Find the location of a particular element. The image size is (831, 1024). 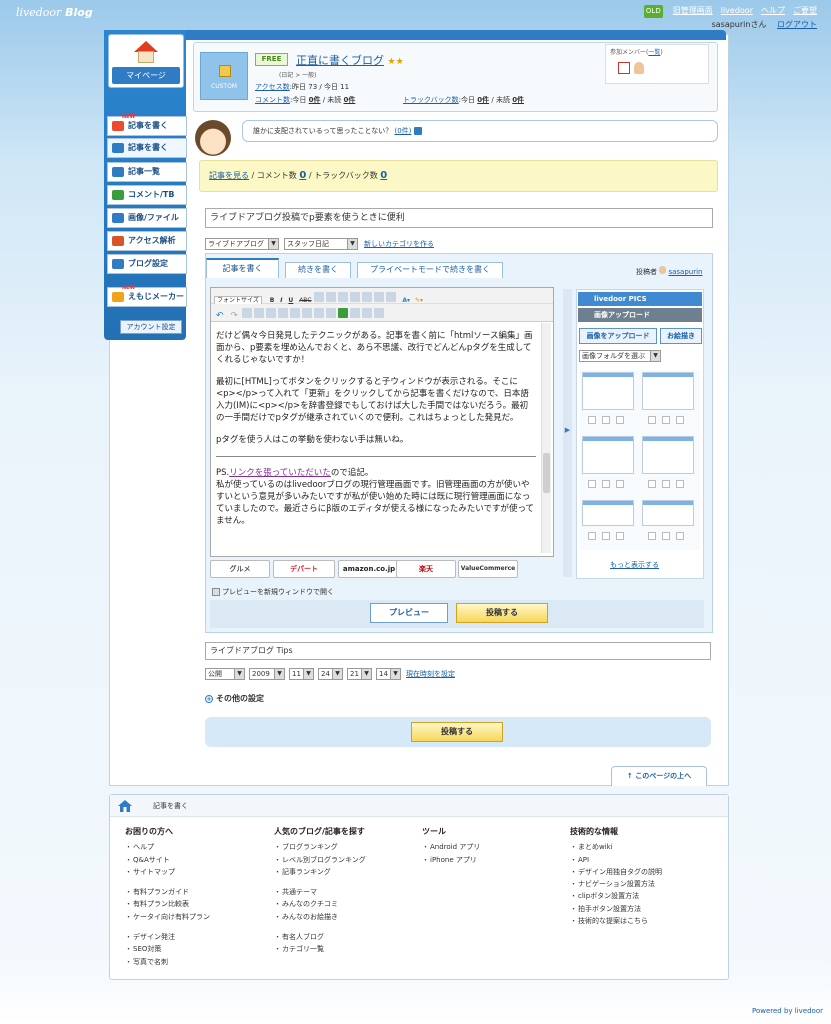

collapse-panel-toggle: ▶ is located at coordinates (567, 433).